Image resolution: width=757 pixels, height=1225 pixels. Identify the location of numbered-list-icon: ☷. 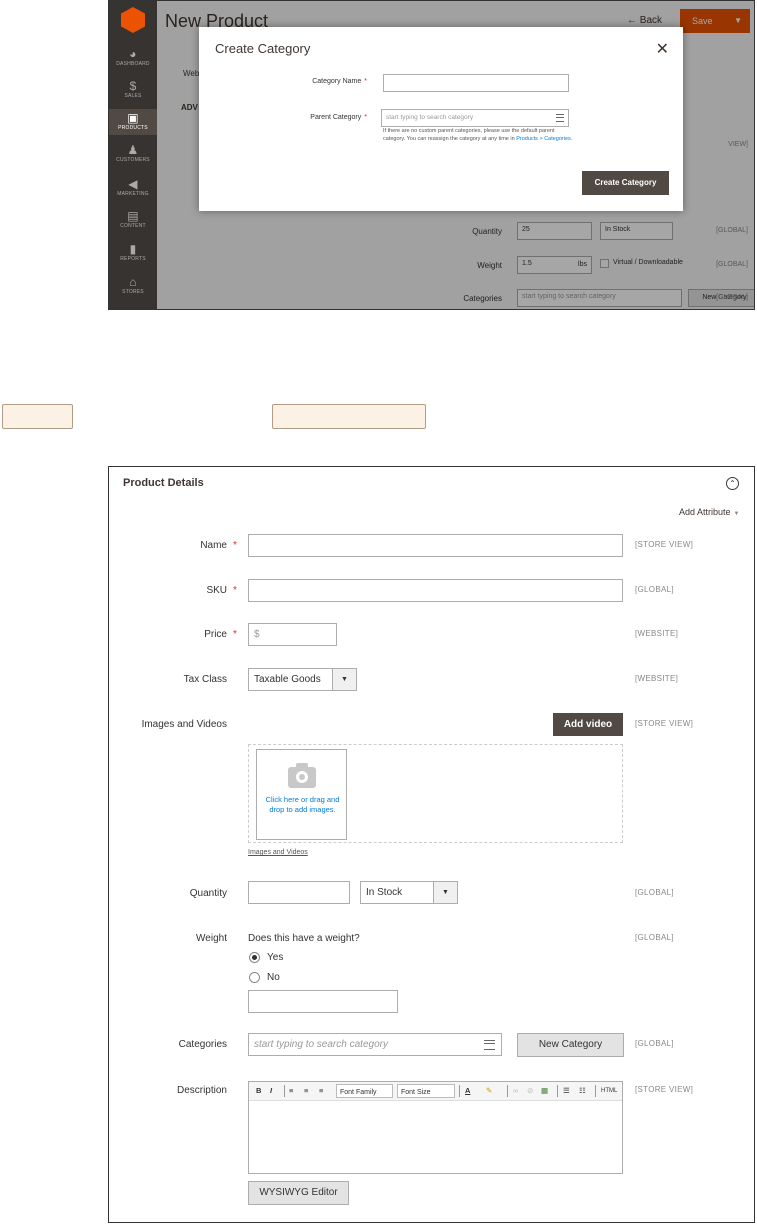
(582, 1090).